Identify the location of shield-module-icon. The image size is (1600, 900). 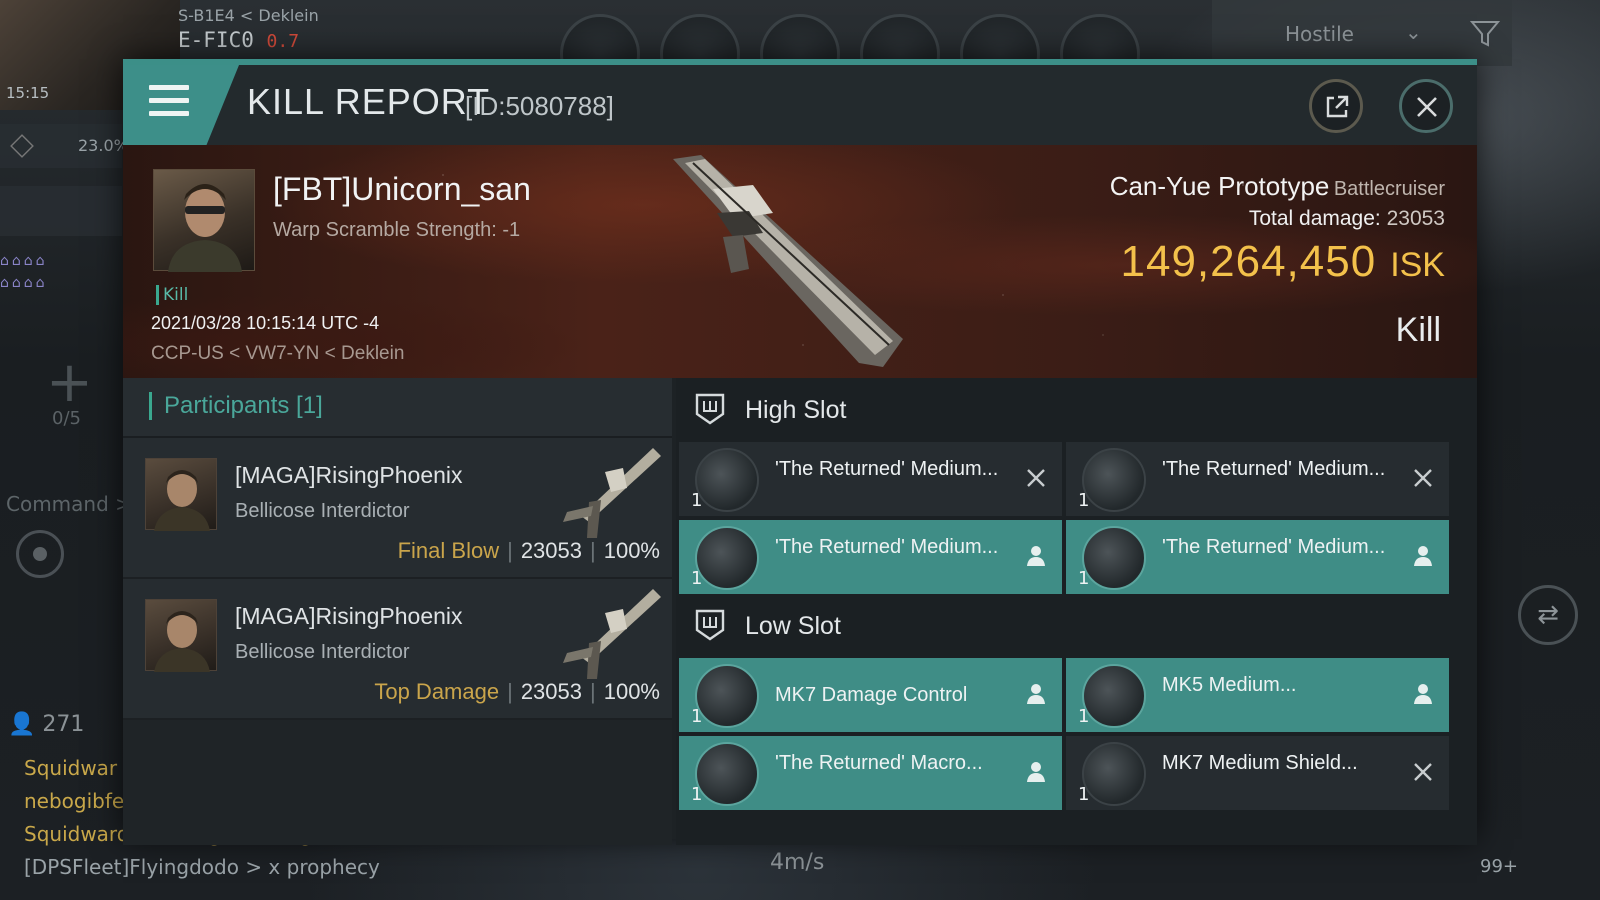
(1114, 774).